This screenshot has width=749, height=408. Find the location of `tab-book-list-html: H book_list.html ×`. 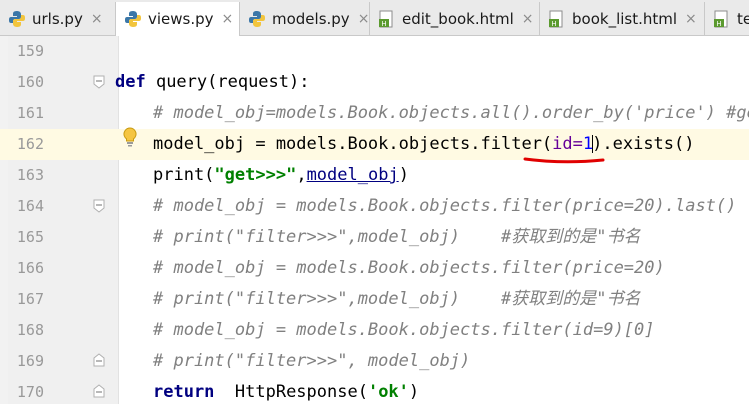

tab-book-list-html: H book_list.html × is located at coordinates (622, 18).